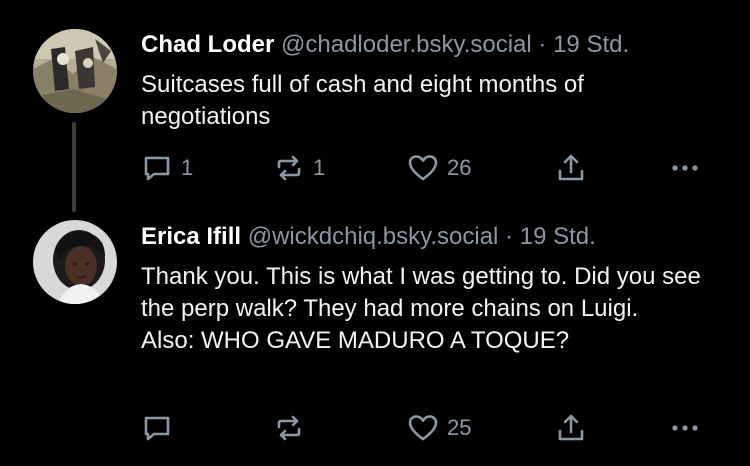  Describe the element at coordinates (355, 340) in the screenshot. I see `post-text-line: Also: WHO GAVE MADURO A TOQUE?` at that location.